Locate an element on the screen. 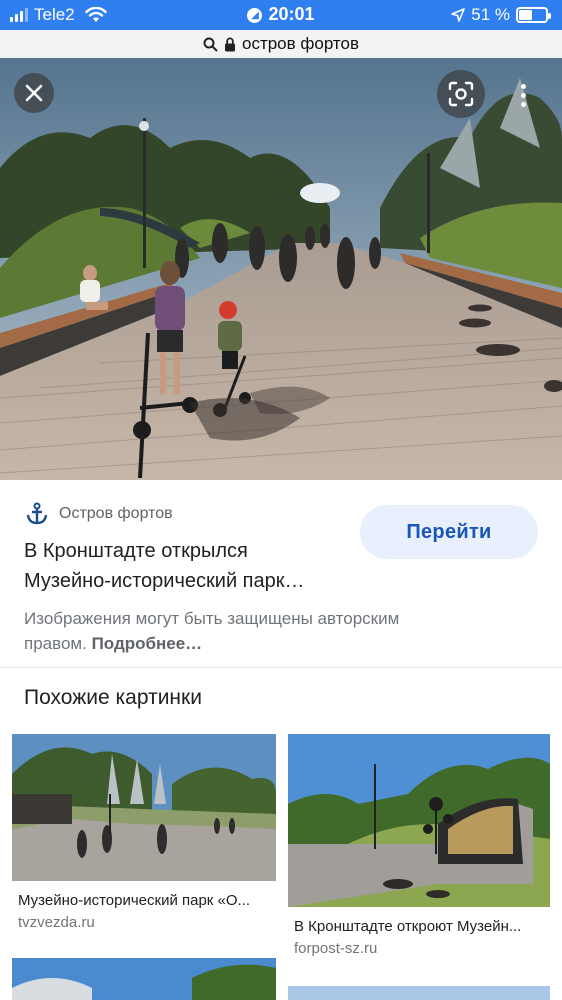 The width and height of the screenshot is (562, 1000). battery-fill is located at coordinates (526, 15).